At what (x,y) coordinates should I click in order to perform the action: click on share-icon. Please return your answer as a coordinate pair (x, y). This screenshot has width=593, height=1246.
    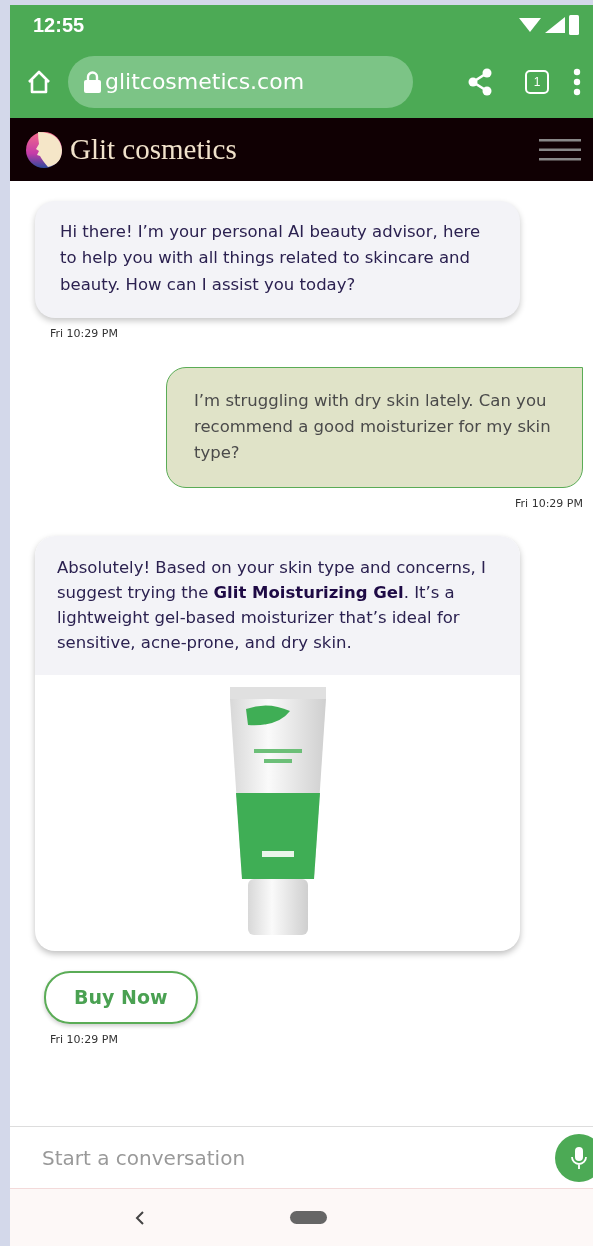
    Looking at the image, I should click on (480, 81).